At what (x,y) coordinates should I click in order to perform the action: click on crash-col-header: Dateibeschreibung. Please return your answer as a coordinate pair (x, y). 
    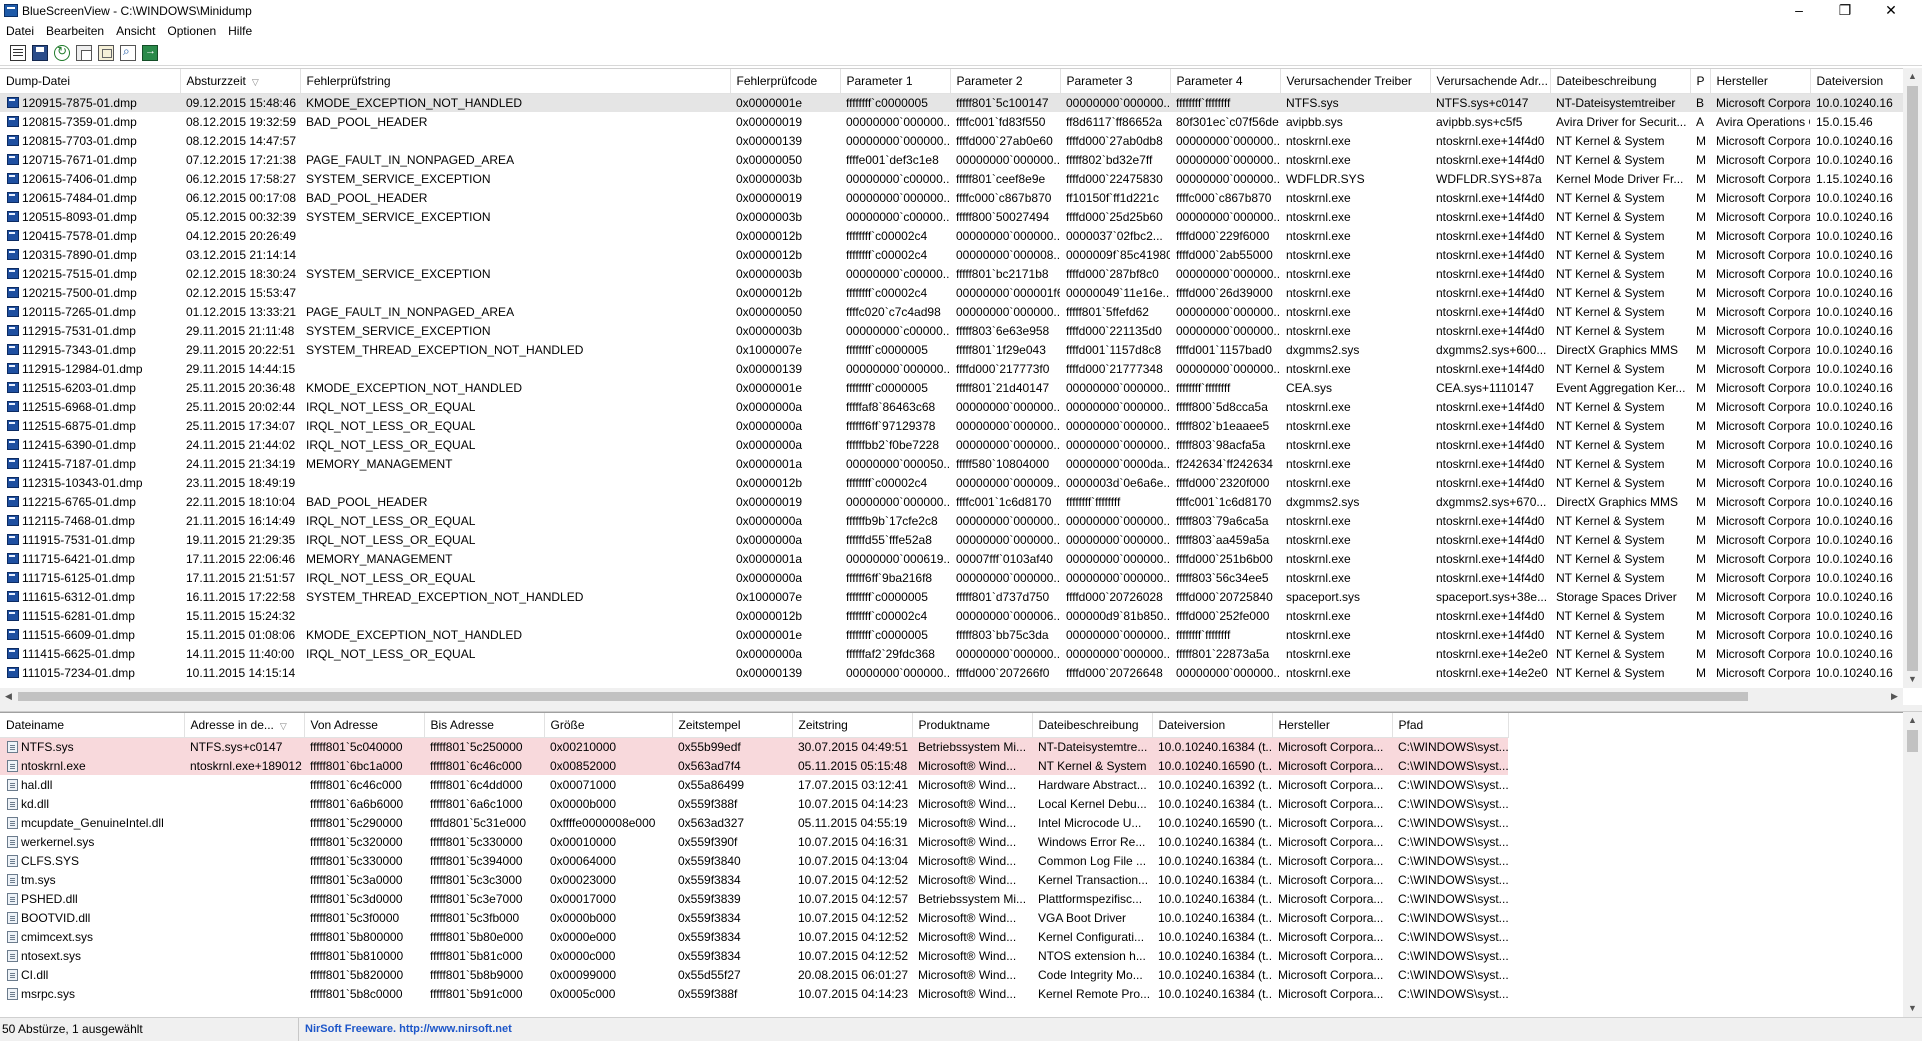
    Looking at the image, I should click on (1620, 81).